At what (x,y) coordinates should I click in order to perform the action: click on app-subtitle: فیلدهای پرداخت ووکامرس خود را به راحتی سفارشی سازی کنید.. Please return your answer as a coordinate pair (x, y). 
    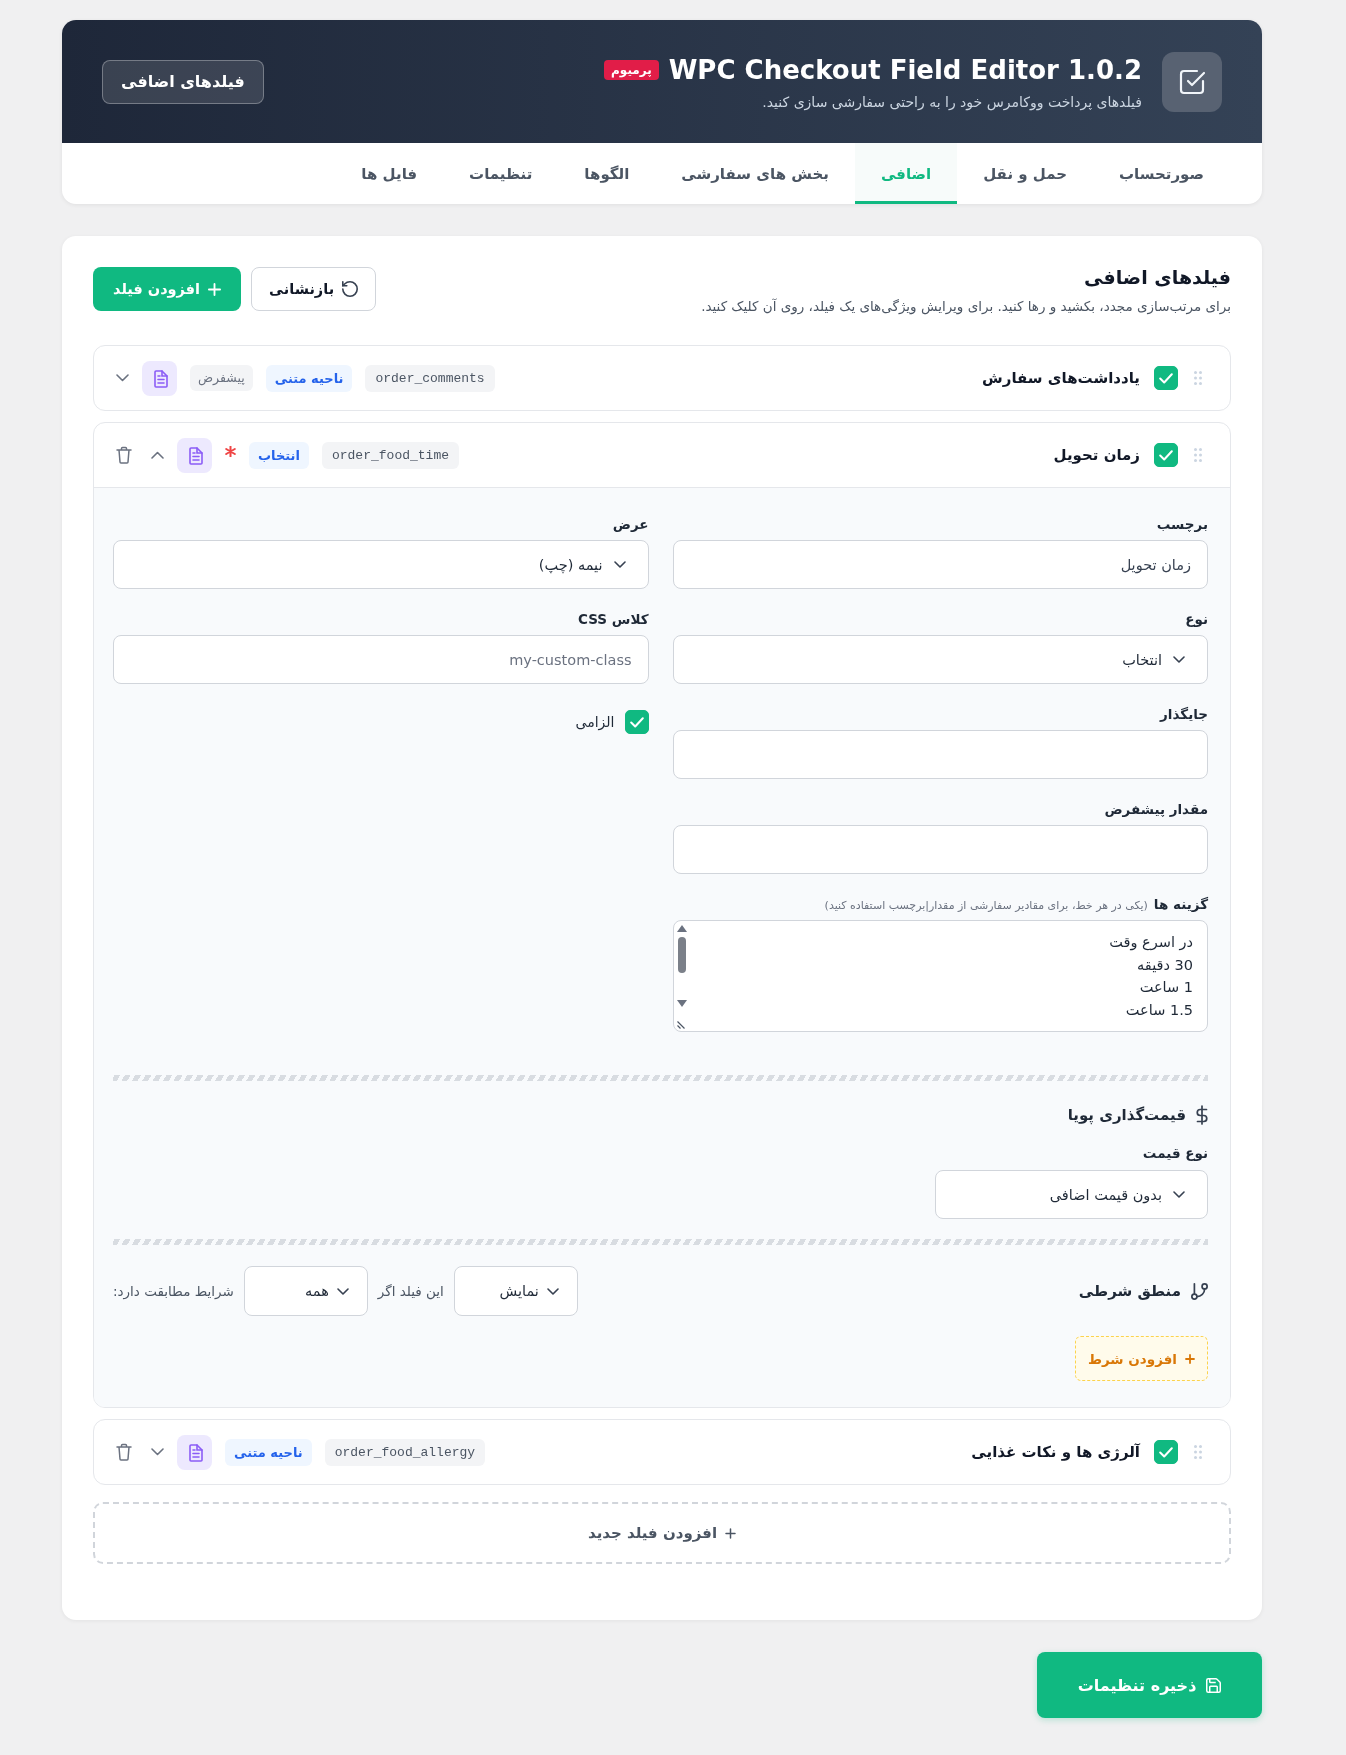
    Looking at the image, I should click on (951, 101).